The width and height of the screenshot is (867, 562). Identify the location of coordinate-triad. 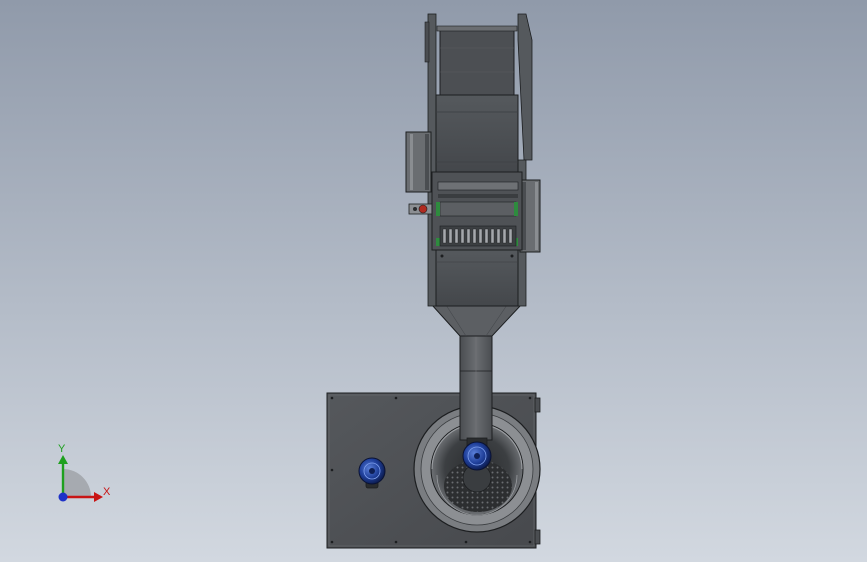
(80, 478).